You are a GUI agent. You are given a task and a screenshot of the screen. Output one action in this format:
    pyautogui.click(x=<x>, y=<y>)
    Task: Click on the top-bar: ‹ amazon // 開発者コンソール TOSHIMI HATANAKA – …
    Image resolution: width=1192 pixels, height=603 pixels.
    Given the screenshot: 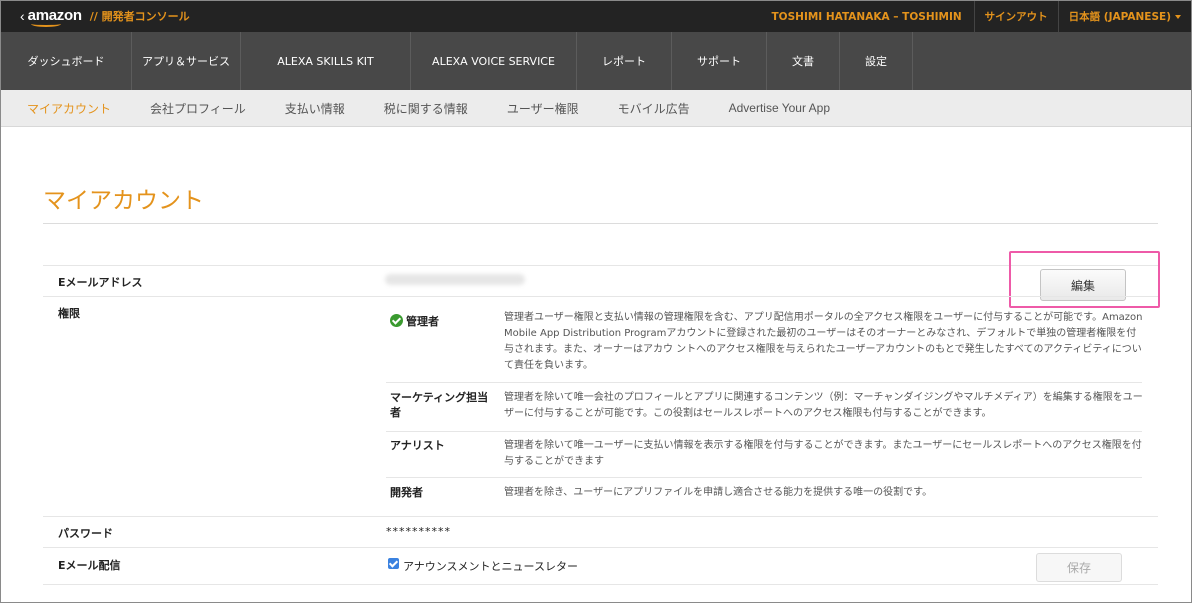 What is the action you would take?
    pyautogui.click(x=596, y=16)
    